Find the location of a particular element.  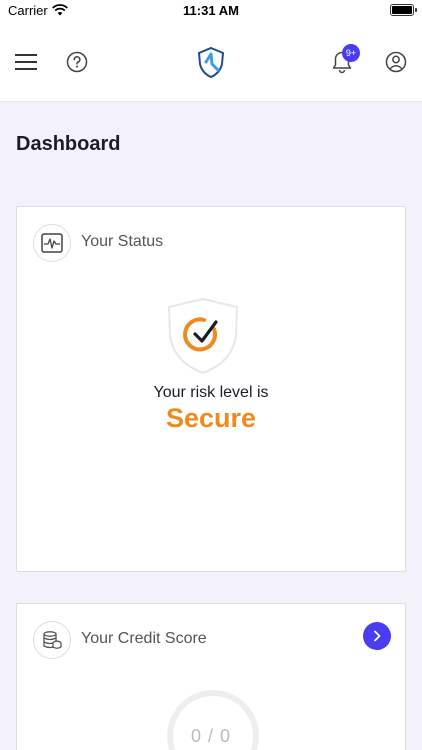

profile-button is located at coordinates (396, 62).